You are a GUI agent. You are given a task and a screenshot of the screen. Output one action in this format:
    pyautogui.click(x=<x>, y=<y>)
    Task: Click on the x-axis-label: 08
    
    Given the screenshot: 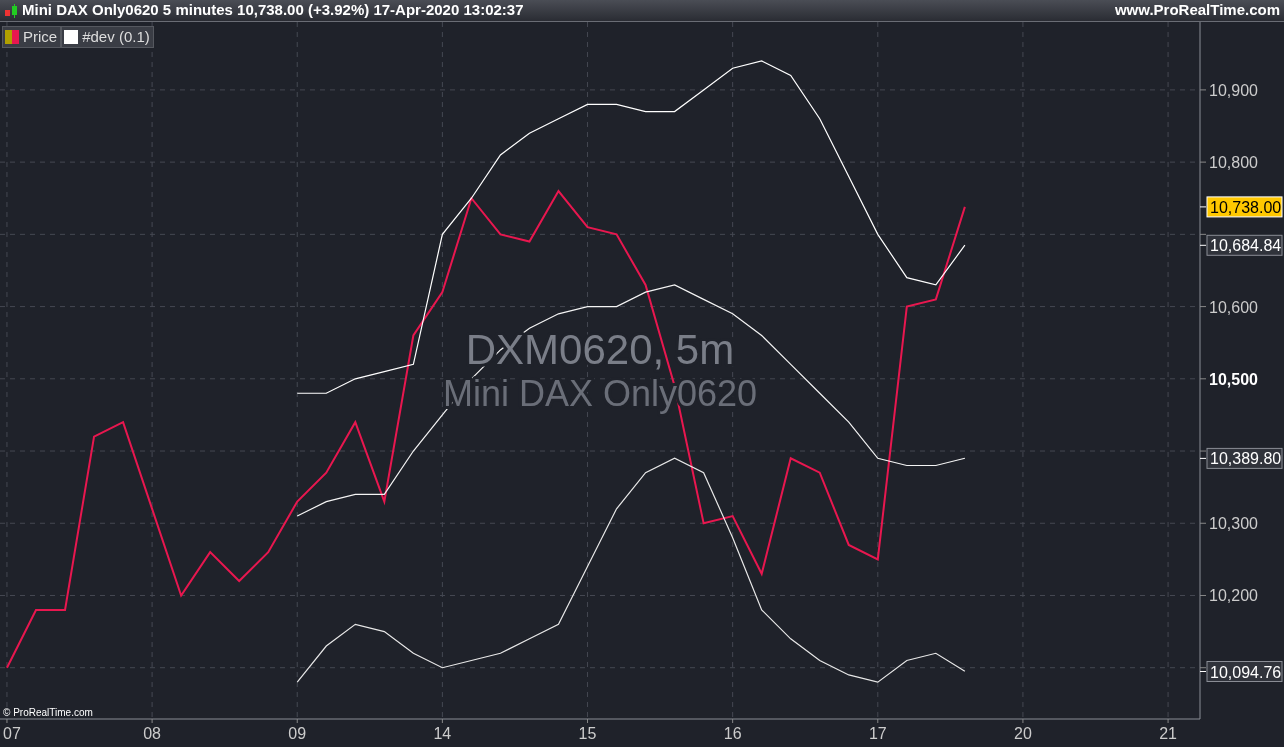 What is the action you would take?
    pyautogui.click(x=152, y=733)
    